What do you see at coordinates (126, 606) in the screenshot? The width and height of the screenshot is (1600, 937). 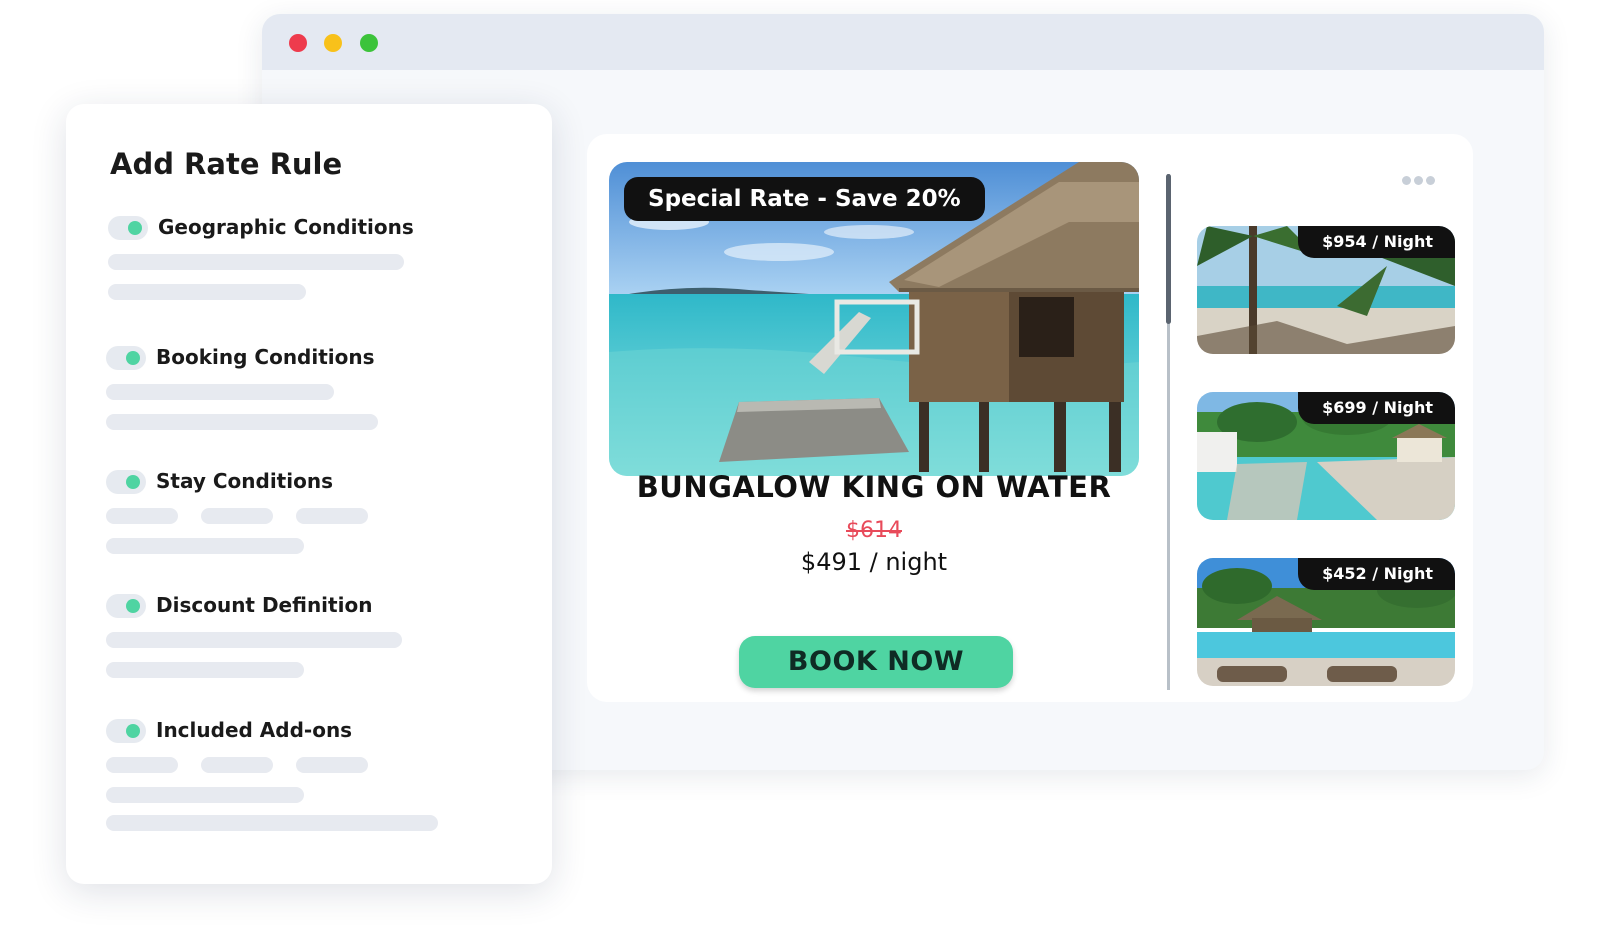 I see `discount-definition-toggle` at bounding box center [126, 606].